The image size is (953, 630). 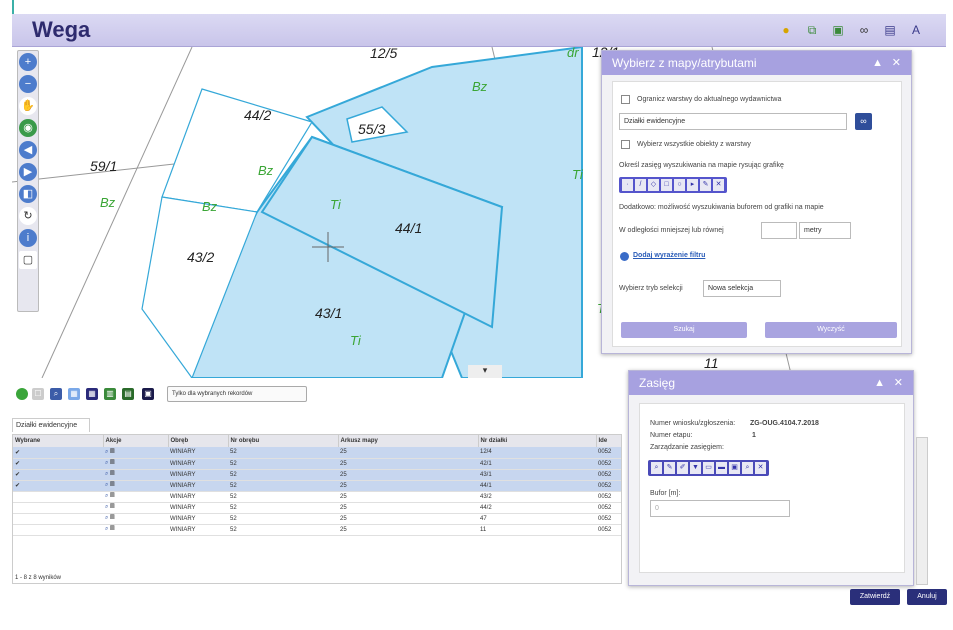 What do you see at coordinates (760, 468) in the screenshot?
I see `trash-icon: ✕` at bounding box center [760, 468].